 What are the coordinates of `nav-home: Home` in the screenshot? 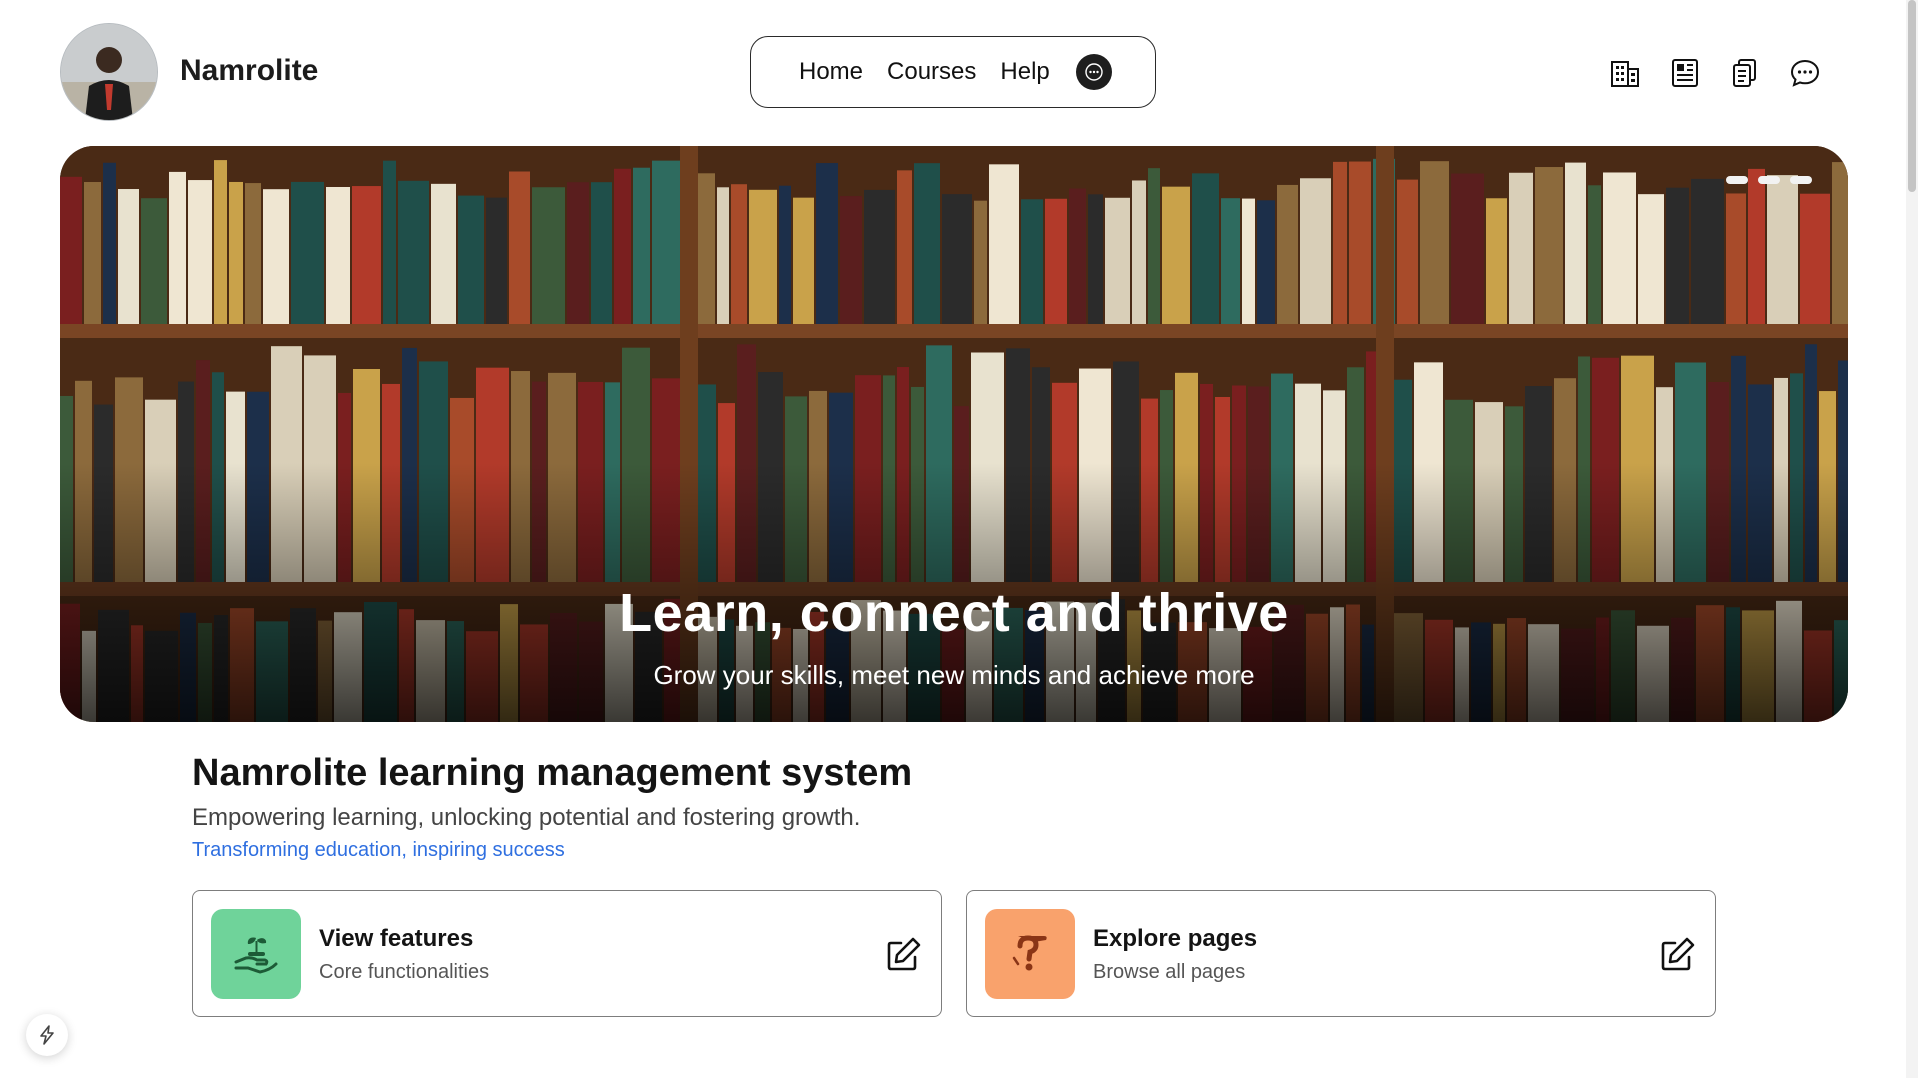 It's located at (831, 72).